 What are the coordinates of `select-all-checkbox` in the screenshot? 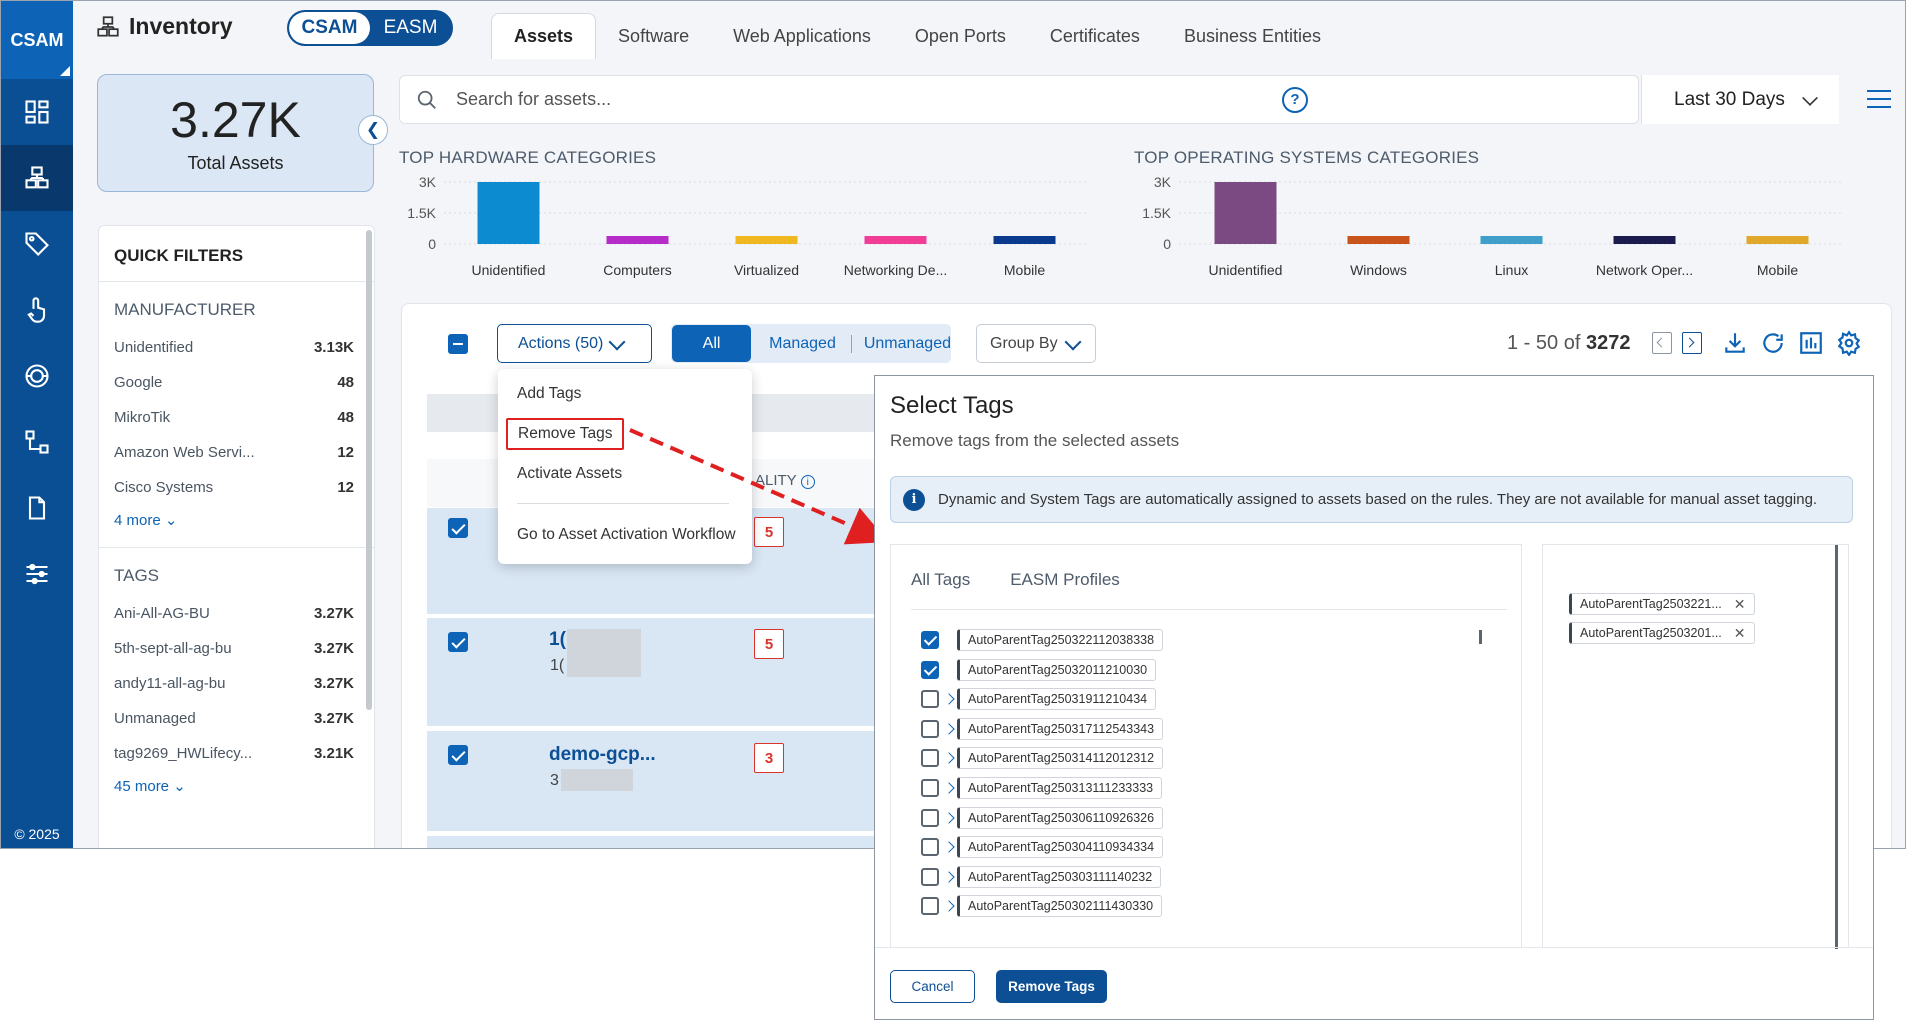 It's located at (458, 344).